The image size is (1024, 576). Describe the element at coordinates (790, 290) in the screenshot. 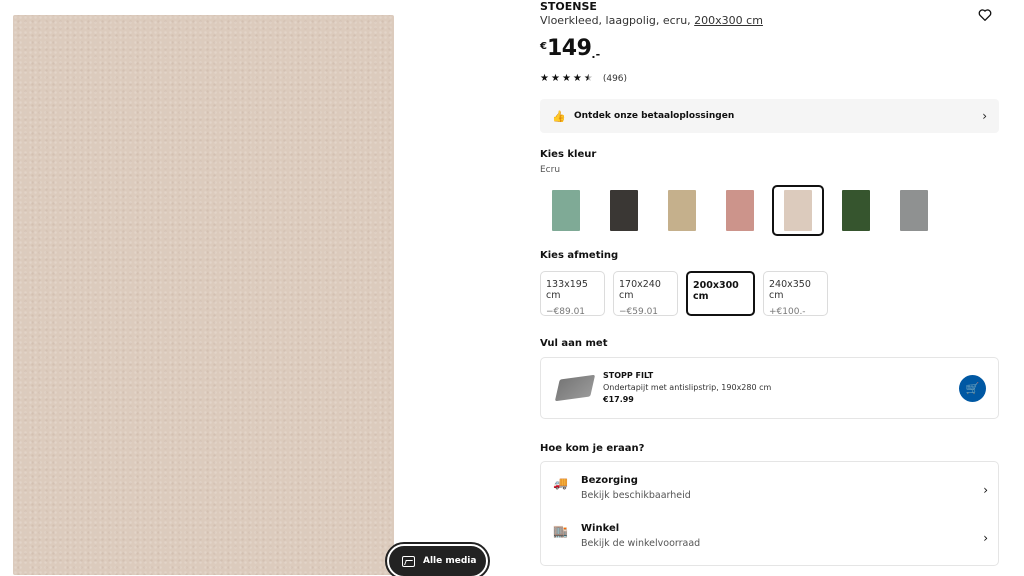

I see `size-label: 240x350 cm` at that location.